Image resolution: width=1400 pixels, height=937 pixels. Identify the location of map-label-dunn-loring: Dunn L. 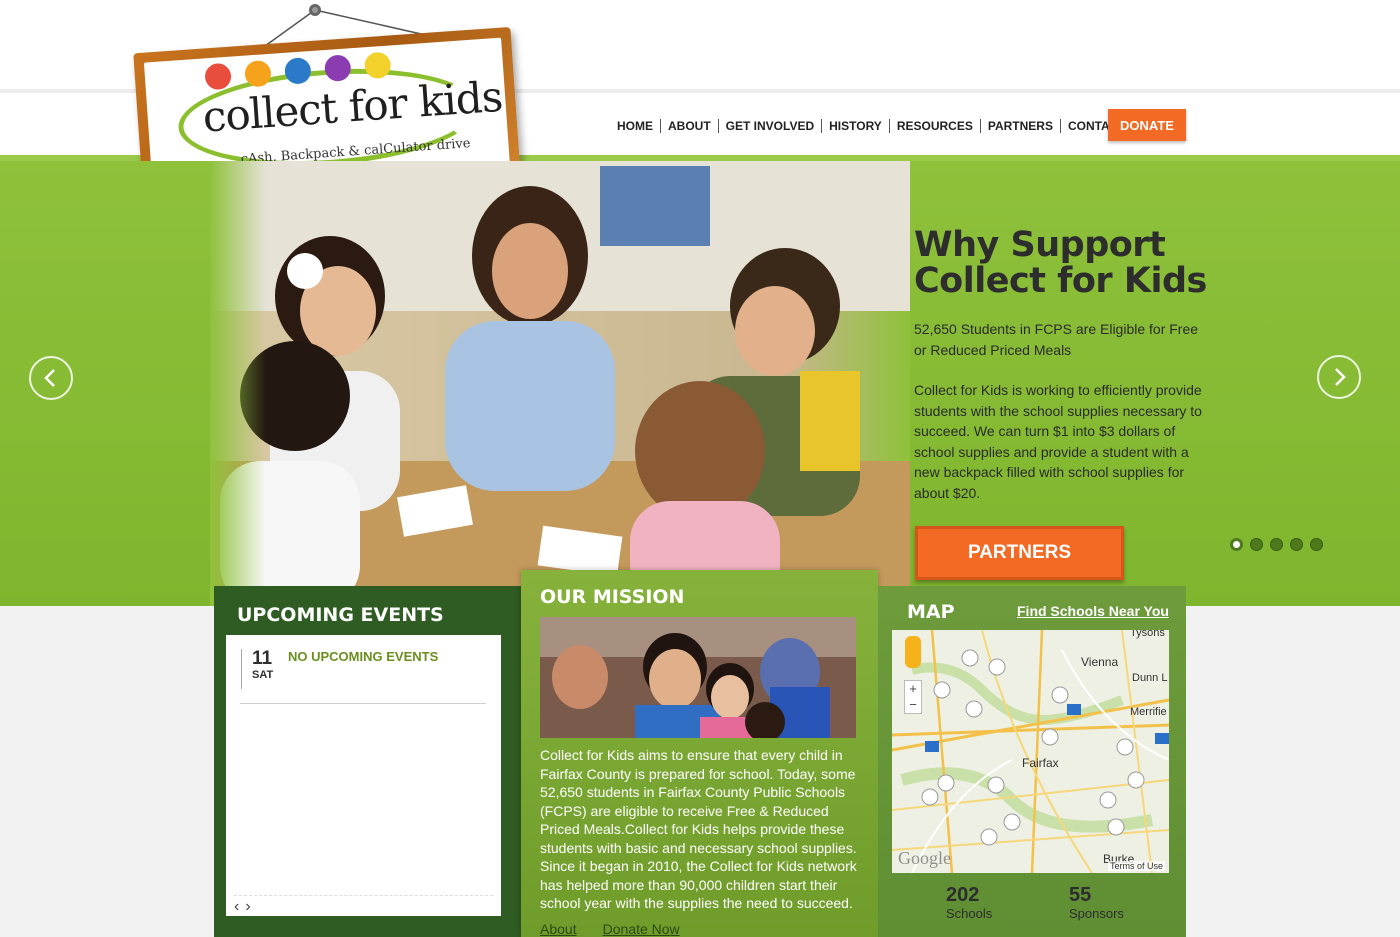
(1150, 678).